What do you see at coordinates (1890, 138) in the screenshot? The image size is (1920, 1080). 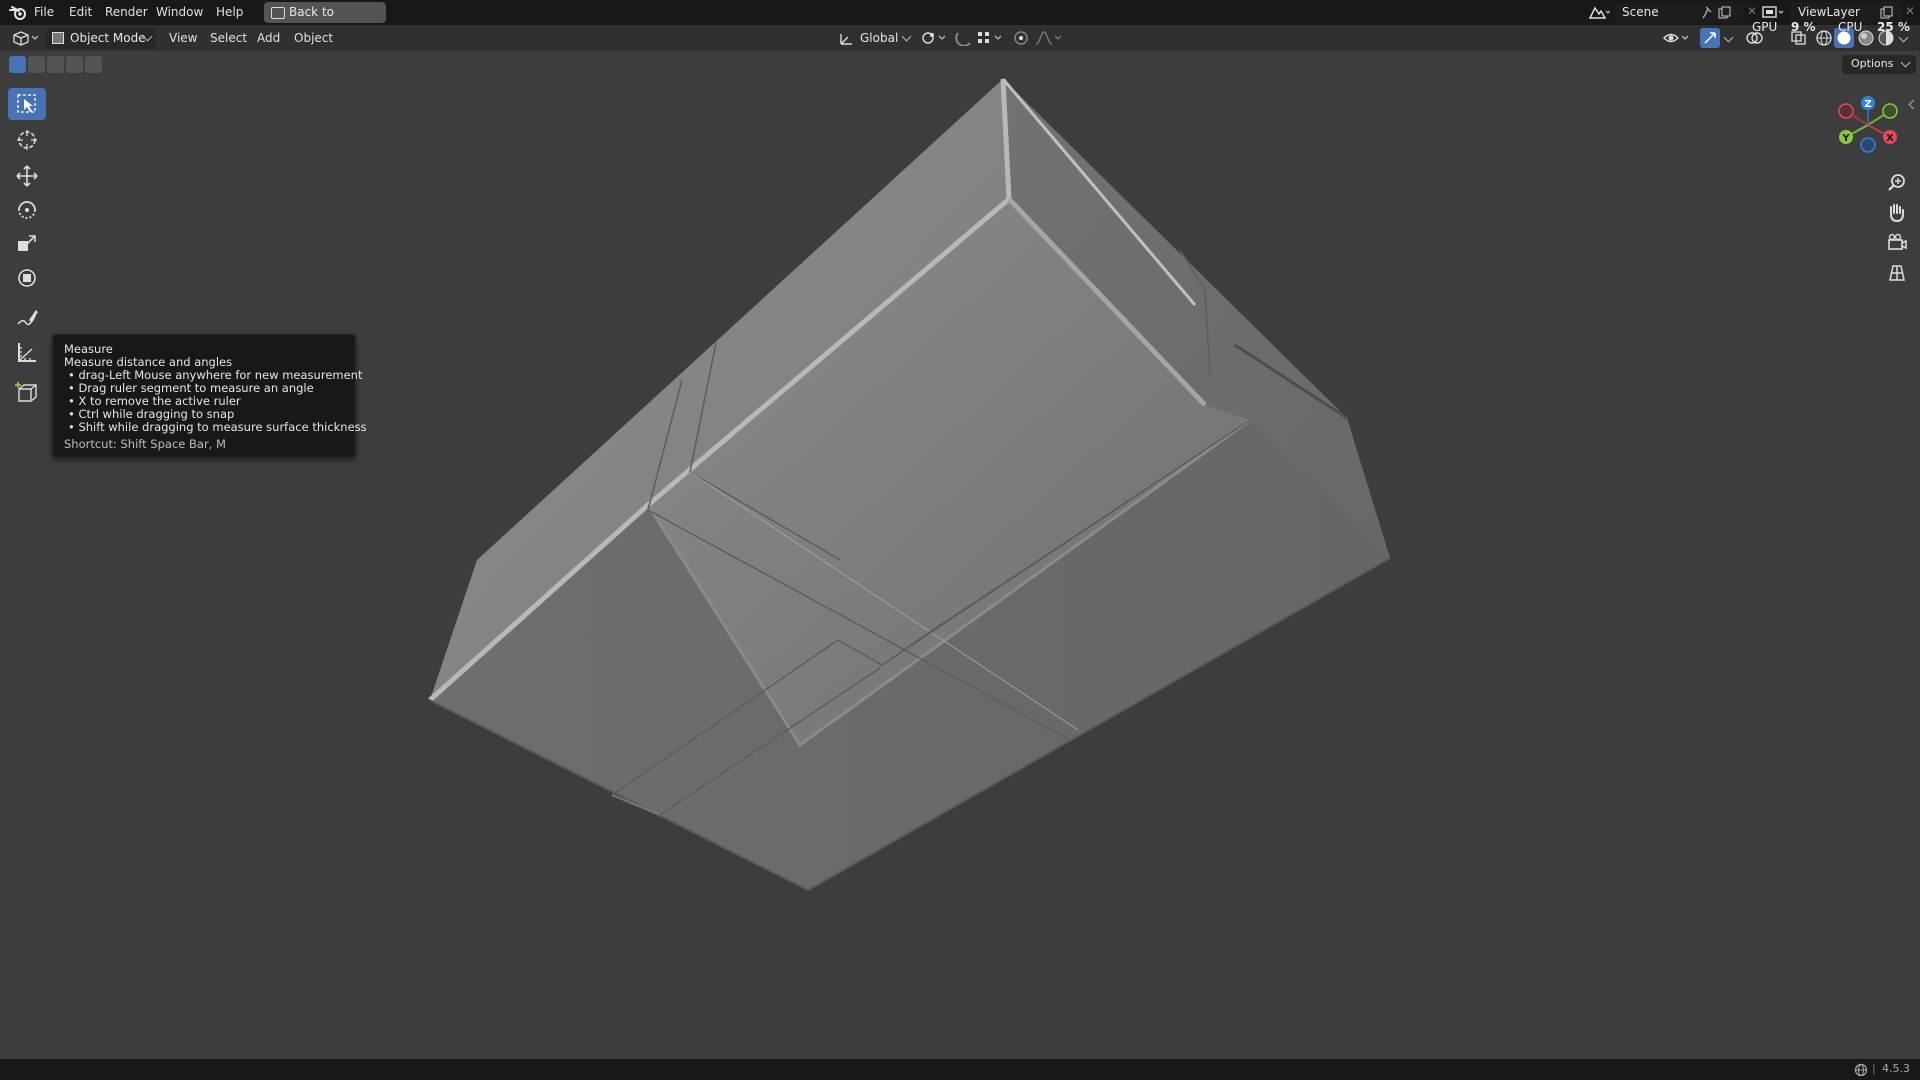 I see `gizmo-axis-x: X` at bounding box center [1890, 138].